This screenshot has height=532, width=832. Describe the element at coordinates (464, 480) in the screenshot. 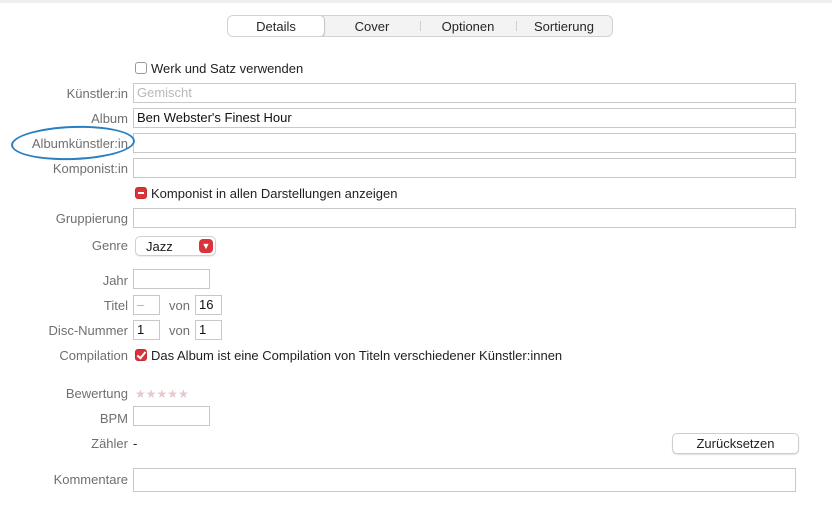

I see `comments-input` at that location.